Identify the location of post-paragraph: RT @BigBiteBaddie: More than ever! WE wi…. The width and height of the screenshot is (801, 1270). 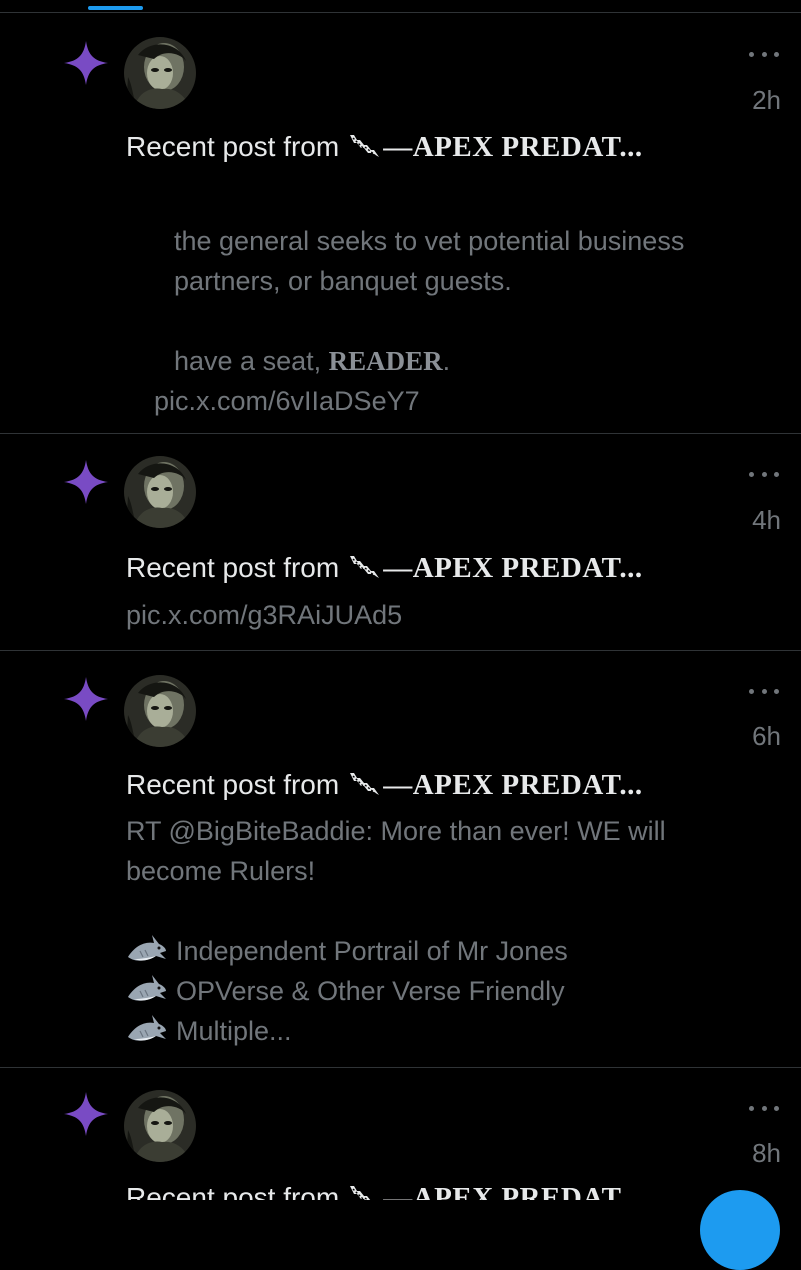
(396, 851).